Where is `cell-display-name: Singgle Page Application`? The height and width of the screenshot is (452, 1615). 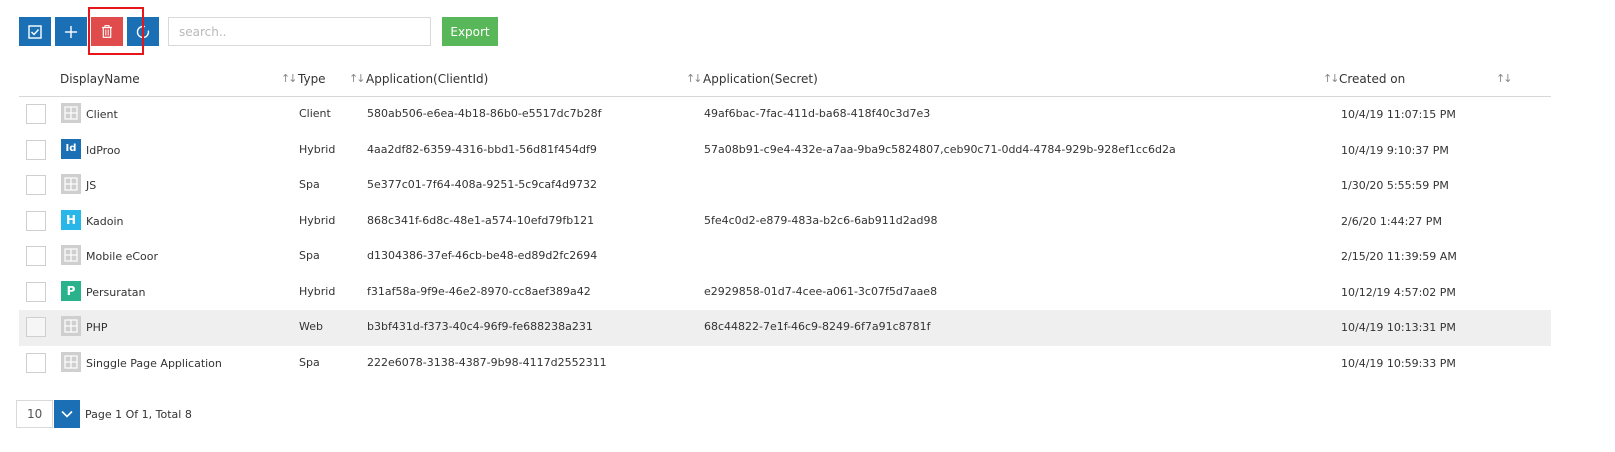
cell-display-name: Singgle Page Application is located at coordinates (154, 363).